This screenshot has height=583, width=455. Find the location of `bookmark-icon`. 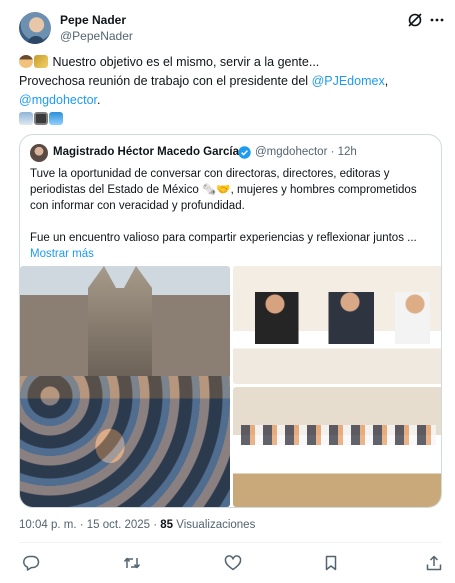

bookmark-icon is located at coordinates (331, 563).